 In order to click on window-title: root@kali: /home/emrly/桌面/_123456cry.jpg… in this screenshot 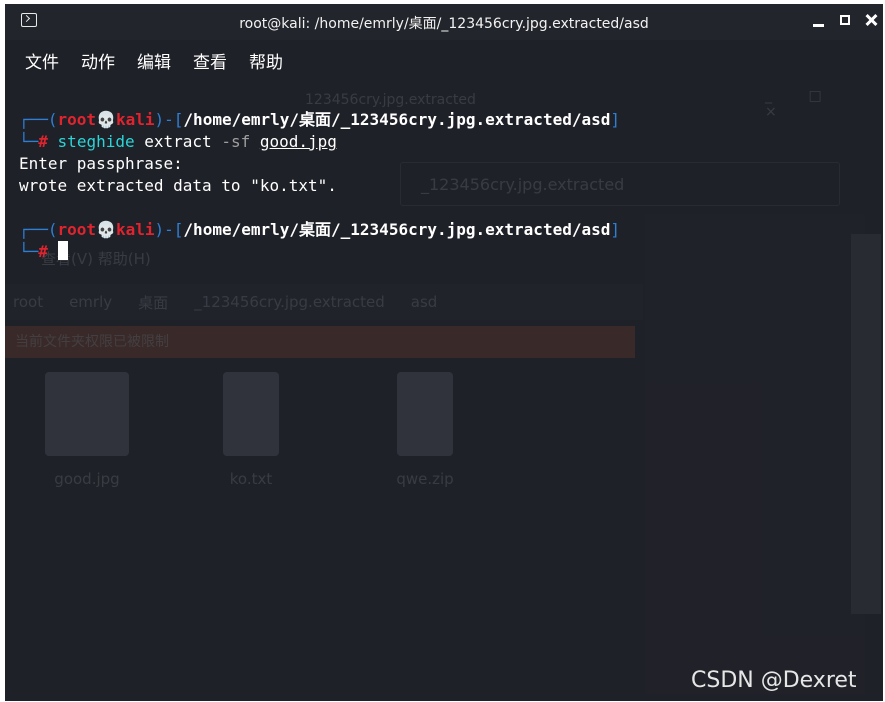, I will do `click(444, 24)`.